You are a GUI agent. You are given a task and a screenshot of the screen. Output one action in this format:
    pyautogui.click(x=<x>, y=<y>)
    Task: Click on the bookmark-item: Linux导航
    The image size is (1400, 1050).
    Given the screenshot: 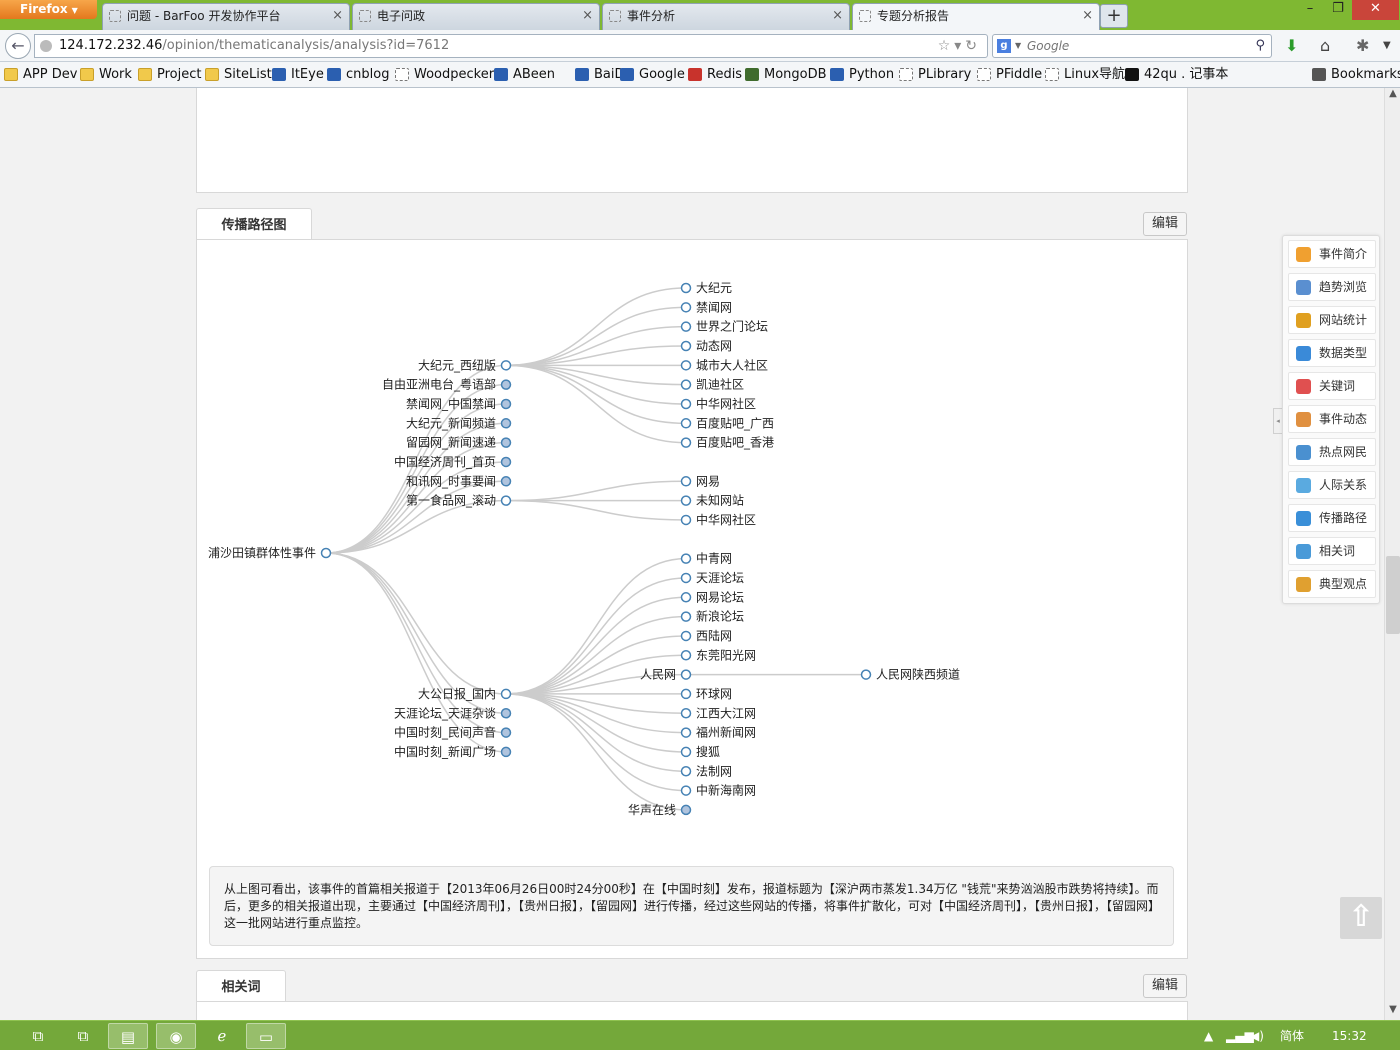 What is the action you would take?
    pyautogui.click(x=1085, y=75)
    